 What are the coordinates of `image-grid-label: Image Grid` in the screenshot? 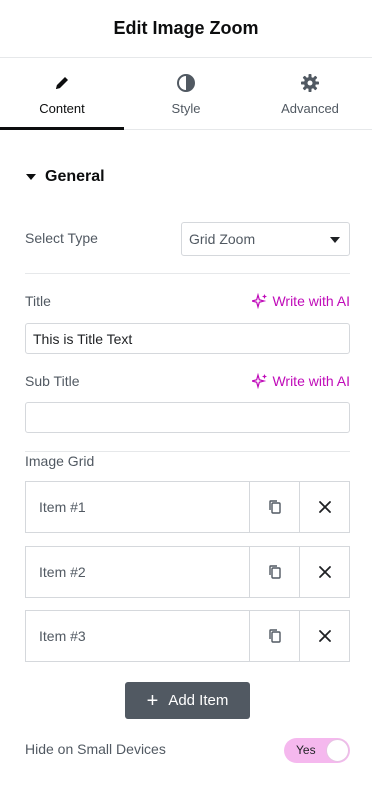 It's located at (60, 461).